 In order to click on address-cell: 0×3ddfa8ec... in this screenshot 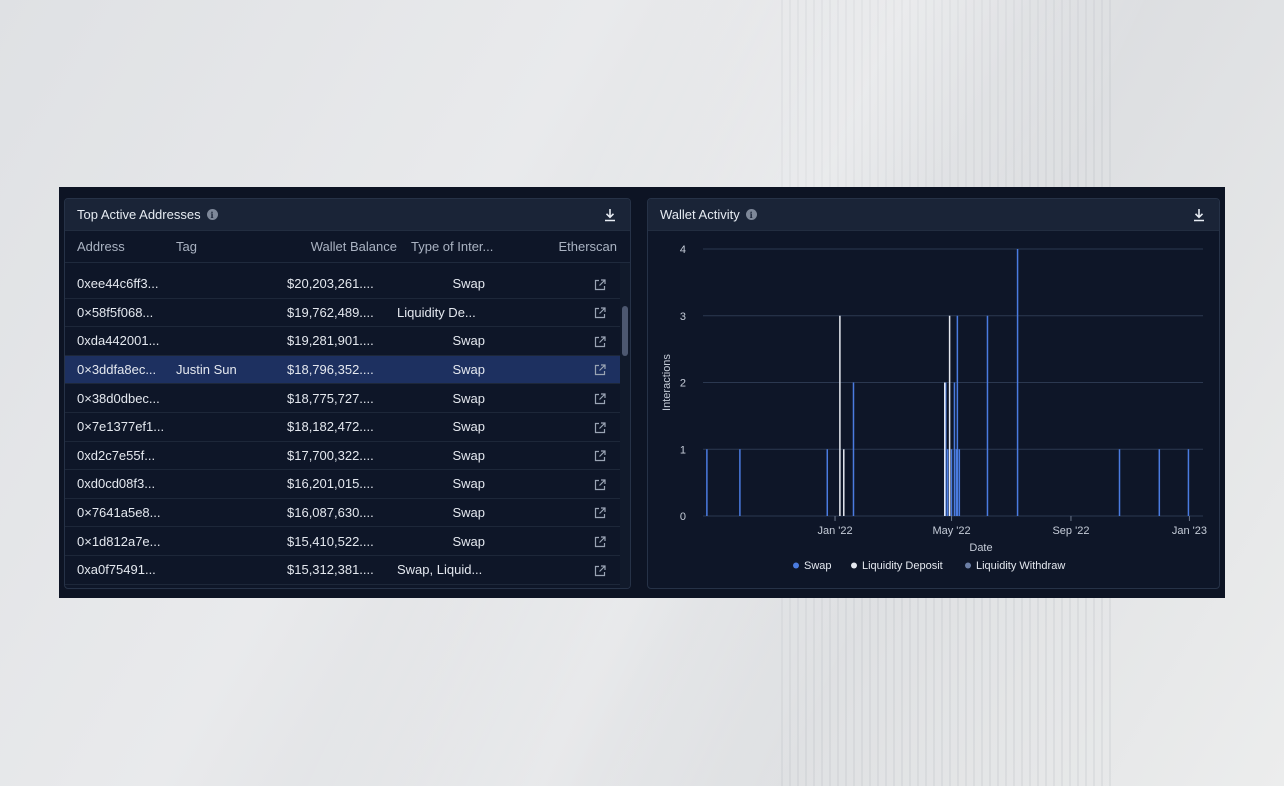, I will do `click(120, 369)`.